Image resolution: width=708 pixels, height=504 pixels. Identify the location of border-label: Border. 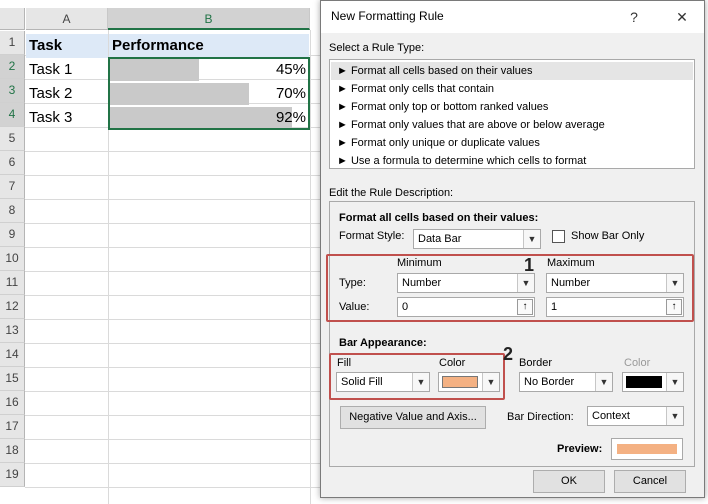
(536, 363).